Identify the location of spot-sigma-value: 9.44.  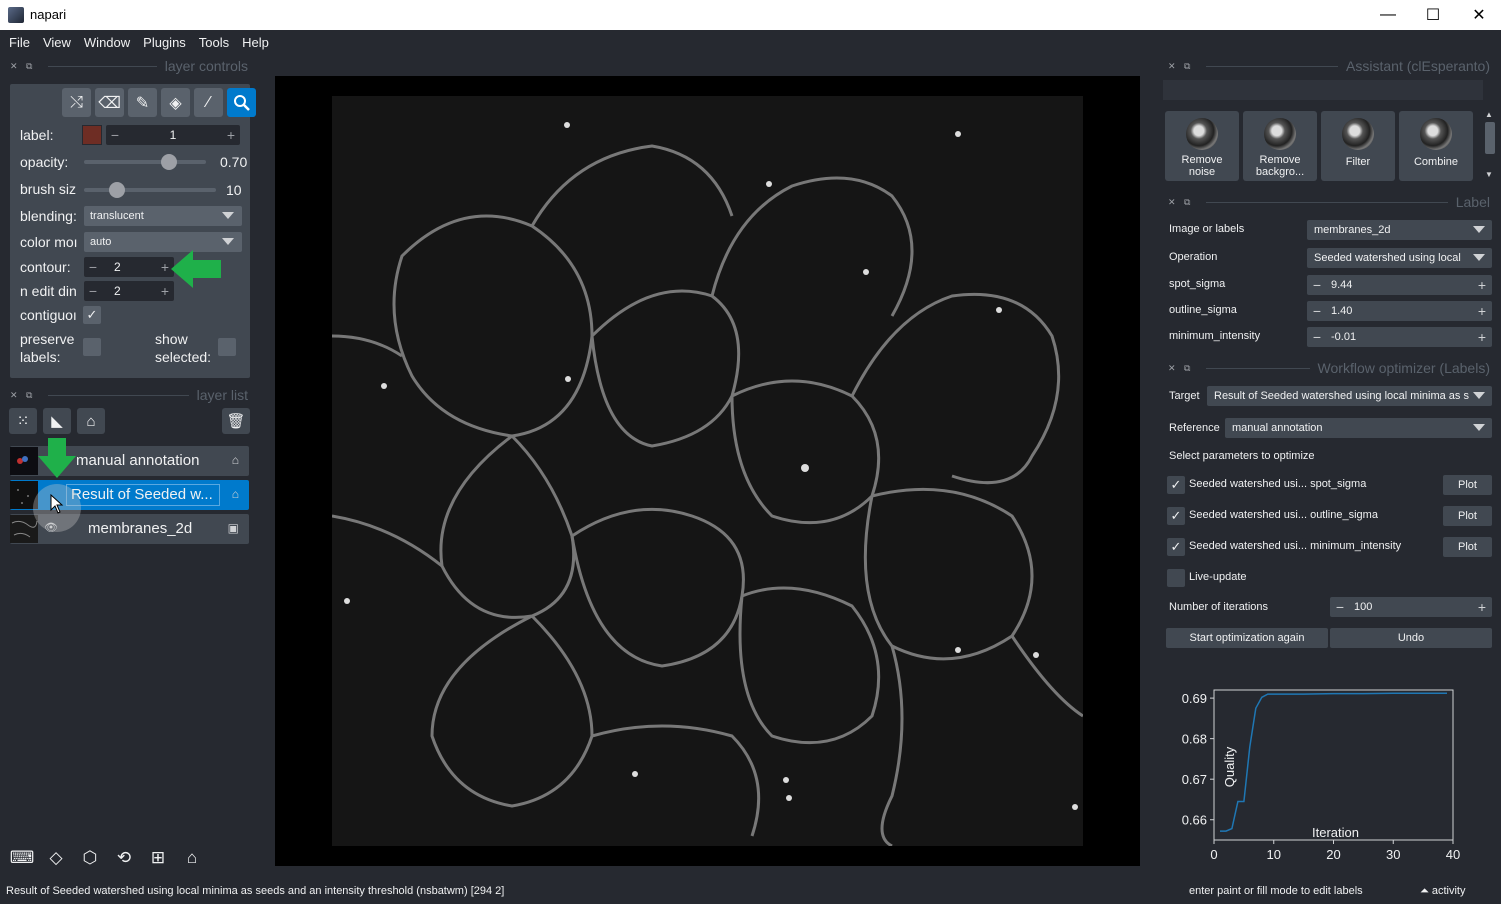
(1399, 285).